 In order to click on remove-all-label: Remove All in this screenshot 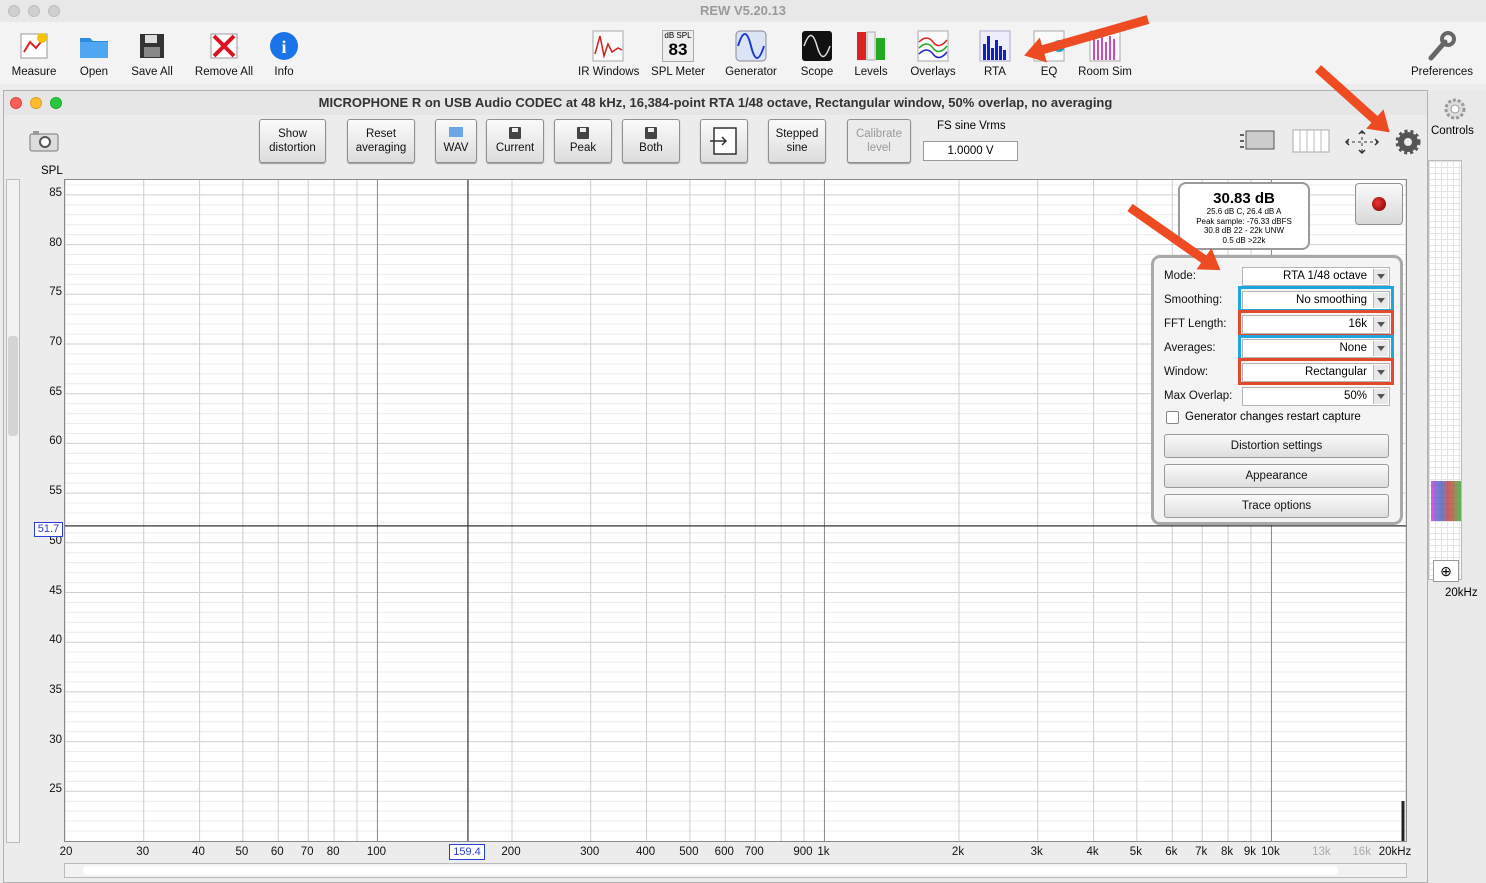, I will do `click(224, 72)`.